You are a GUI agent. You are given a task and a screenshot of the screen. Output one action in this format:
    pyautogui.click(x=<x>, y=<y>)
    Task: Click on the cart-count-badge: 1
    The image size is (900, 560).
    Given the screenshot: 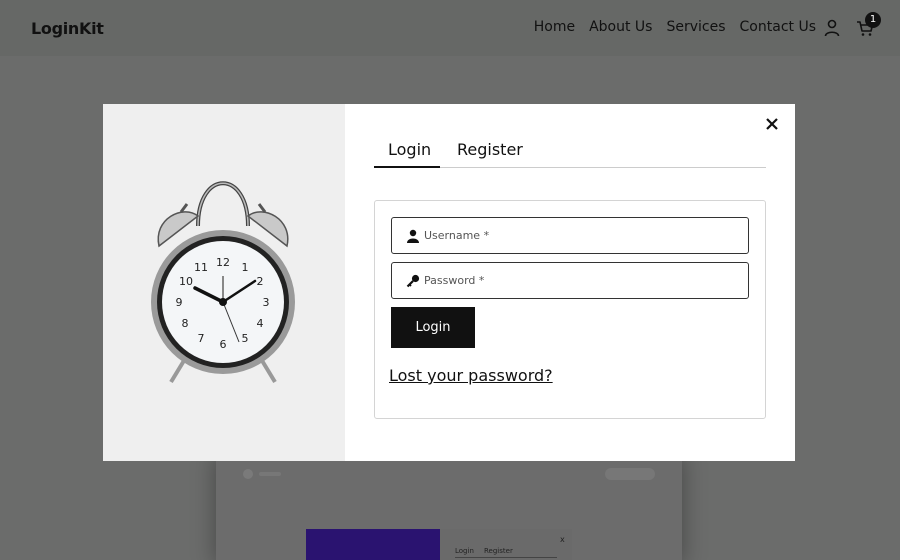 What is the action you would take?
    pyautogui.click(x=873, y=20)
    